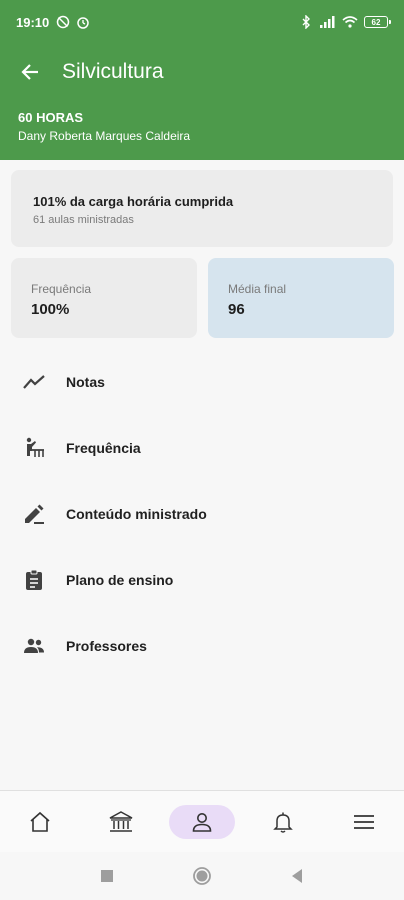 The width and height of the screenshot is (404, 900). I want to click on menu-item-label: Professores, so click(106, 646).